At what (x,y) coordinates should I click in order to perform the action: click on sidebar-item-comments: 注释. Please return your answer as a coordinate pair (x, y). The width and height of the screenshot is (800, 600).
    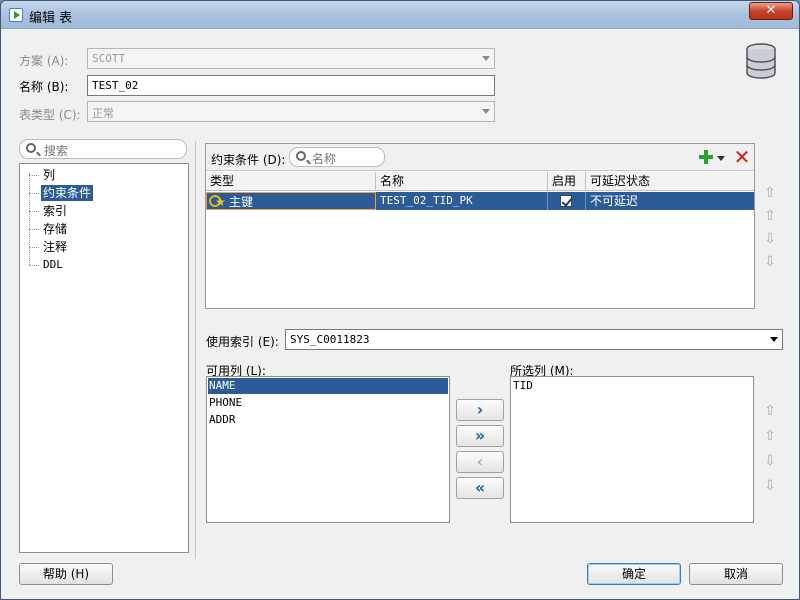
    Looking at the image, I should click on (49, 247).